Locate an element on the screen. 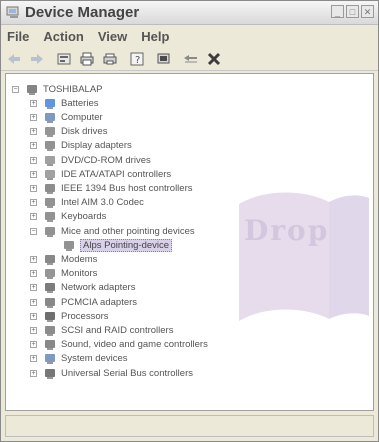 Image resolution: width=379 pixels, height=442 pixels. help-icon: ? is located at coordinates (137, 59).